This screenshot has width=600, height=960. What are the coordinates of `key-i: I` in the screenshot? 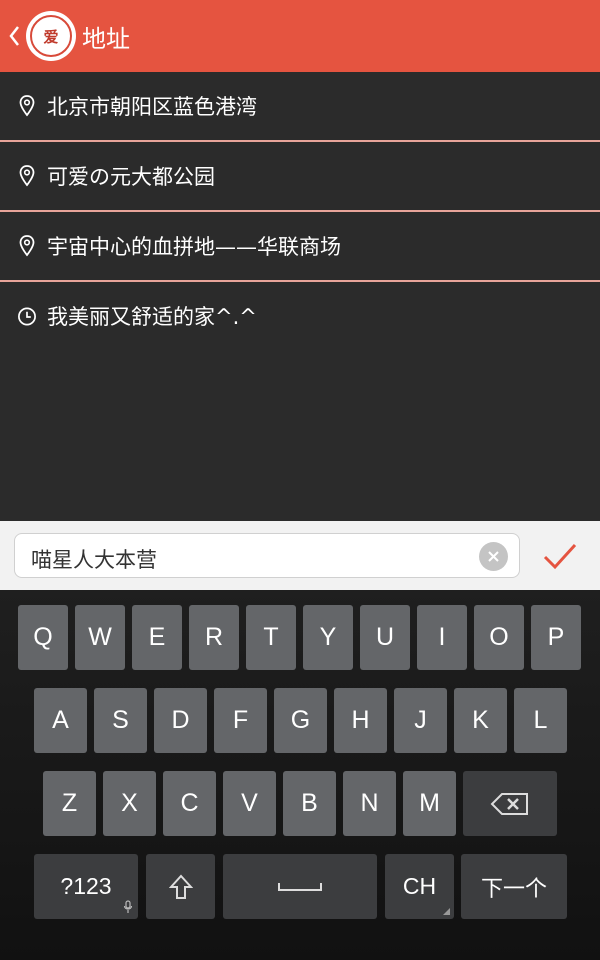 It's located at (442, 637).